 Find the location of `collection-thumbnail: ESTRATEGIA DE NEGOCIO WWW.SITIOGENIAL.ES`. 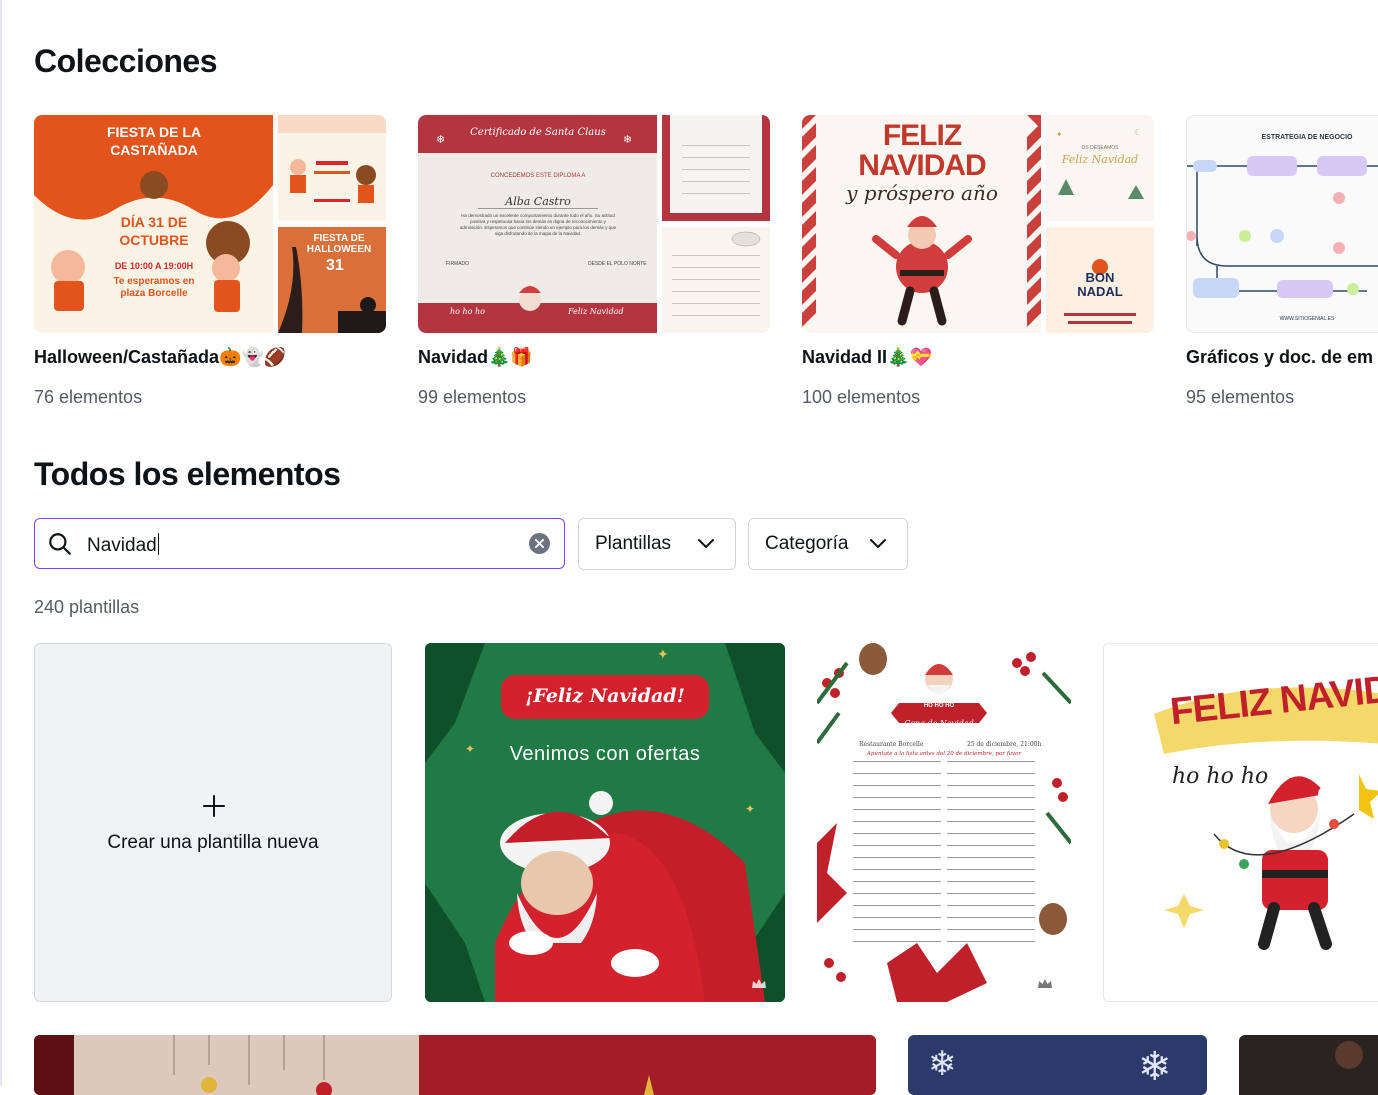

collection-thumbnail: ESTRATEGIA DE NEGOCIO WWW.SITIOGENIAL.ES is located at coordinates (1282, 224).